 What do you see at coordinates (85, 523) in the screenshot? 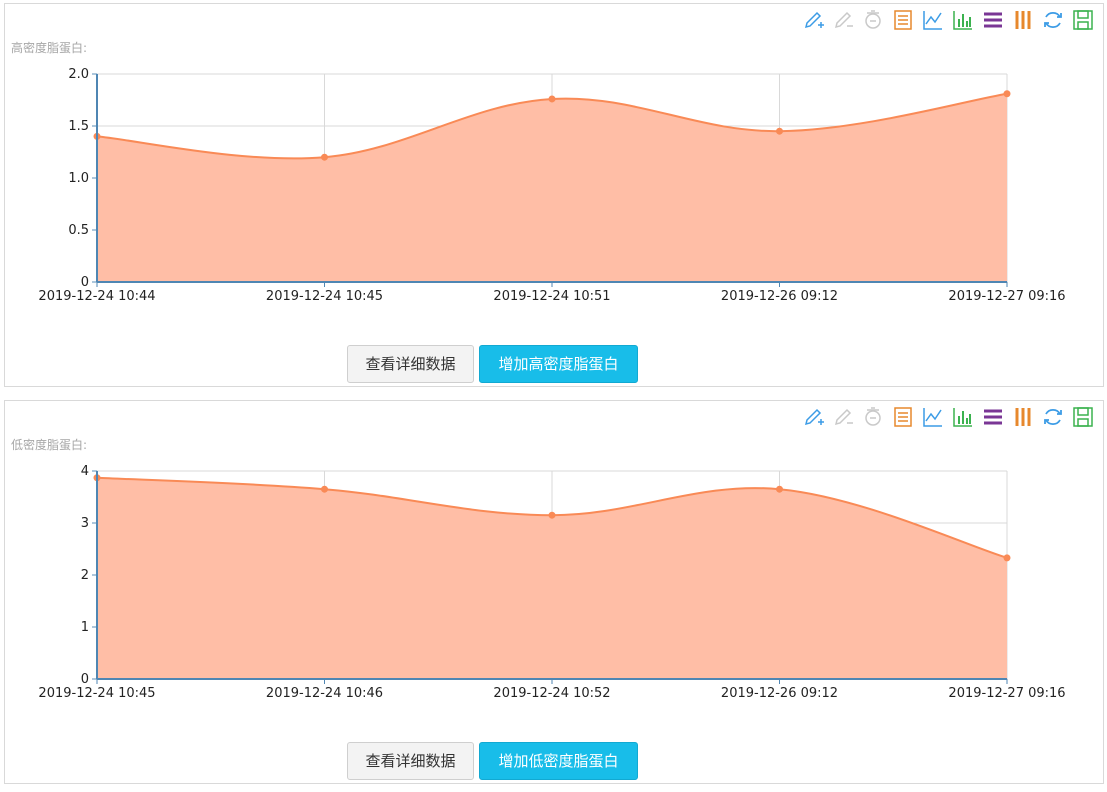
I see `y-tick-label: 3` at bounding box center [85, 523].